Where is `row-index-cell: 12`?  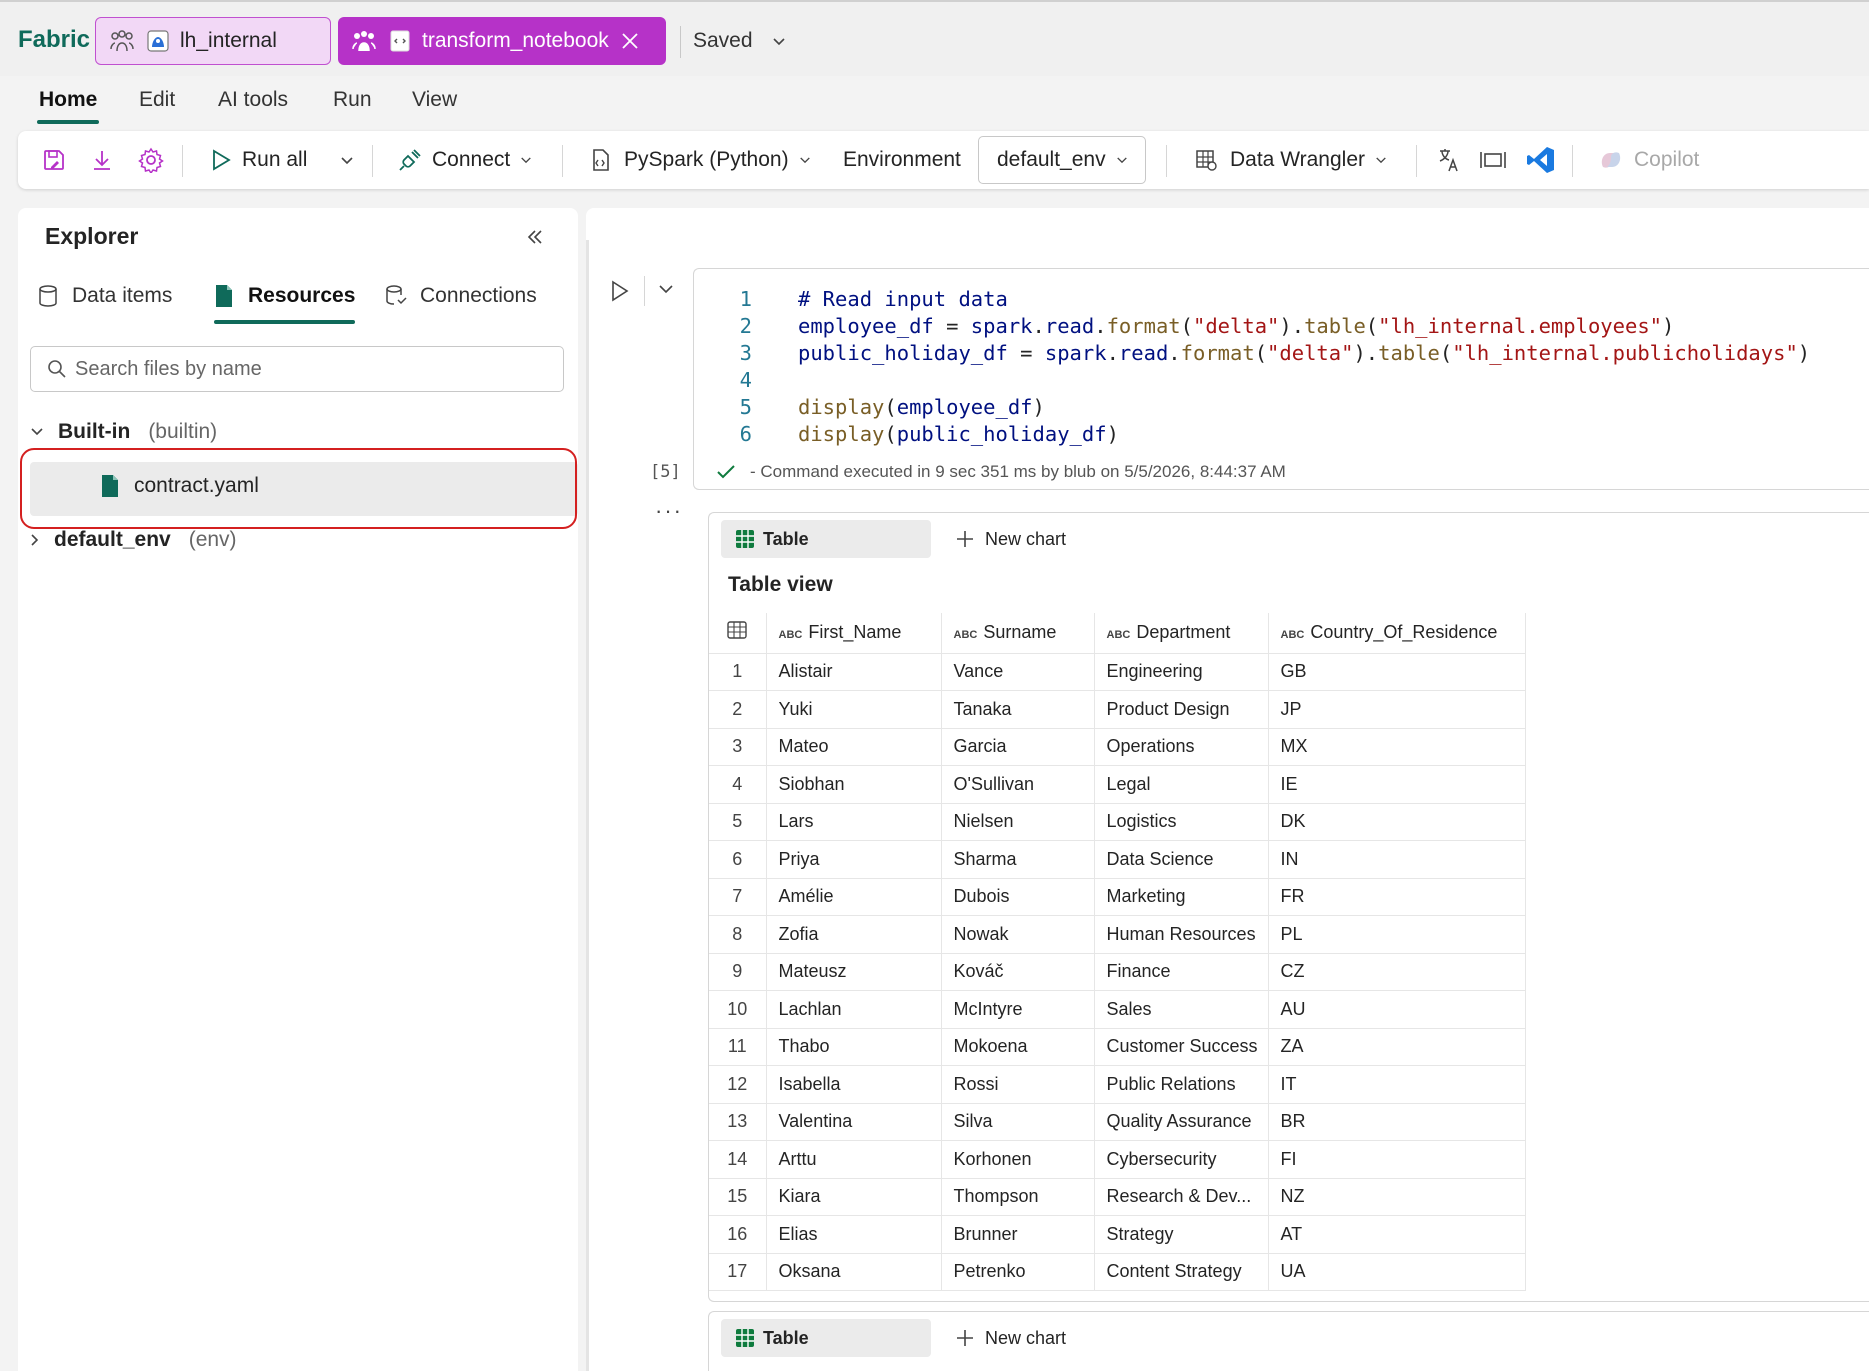
row-index-cell: 12 is located at coordinates (738, 1084).